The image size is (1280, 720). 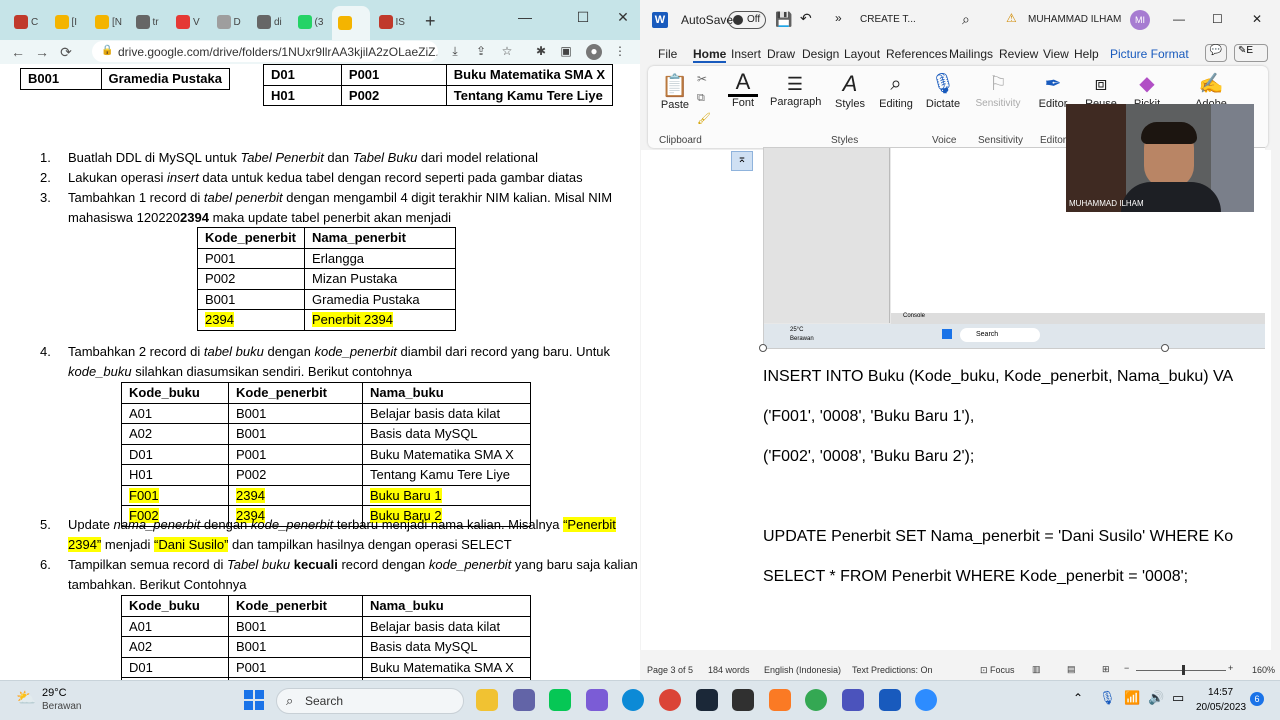 What do you see at coordinates (1263, 670) in the screenshot?
I see `zoom-level: 160%` at bounding box center [1263, 670].